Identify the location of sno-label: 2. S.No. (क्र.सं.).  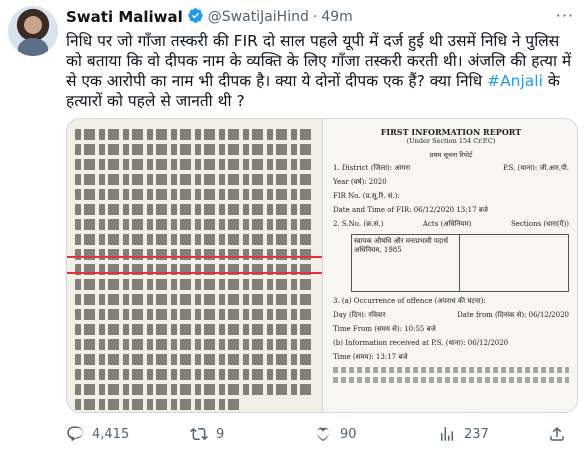
(358, 224).